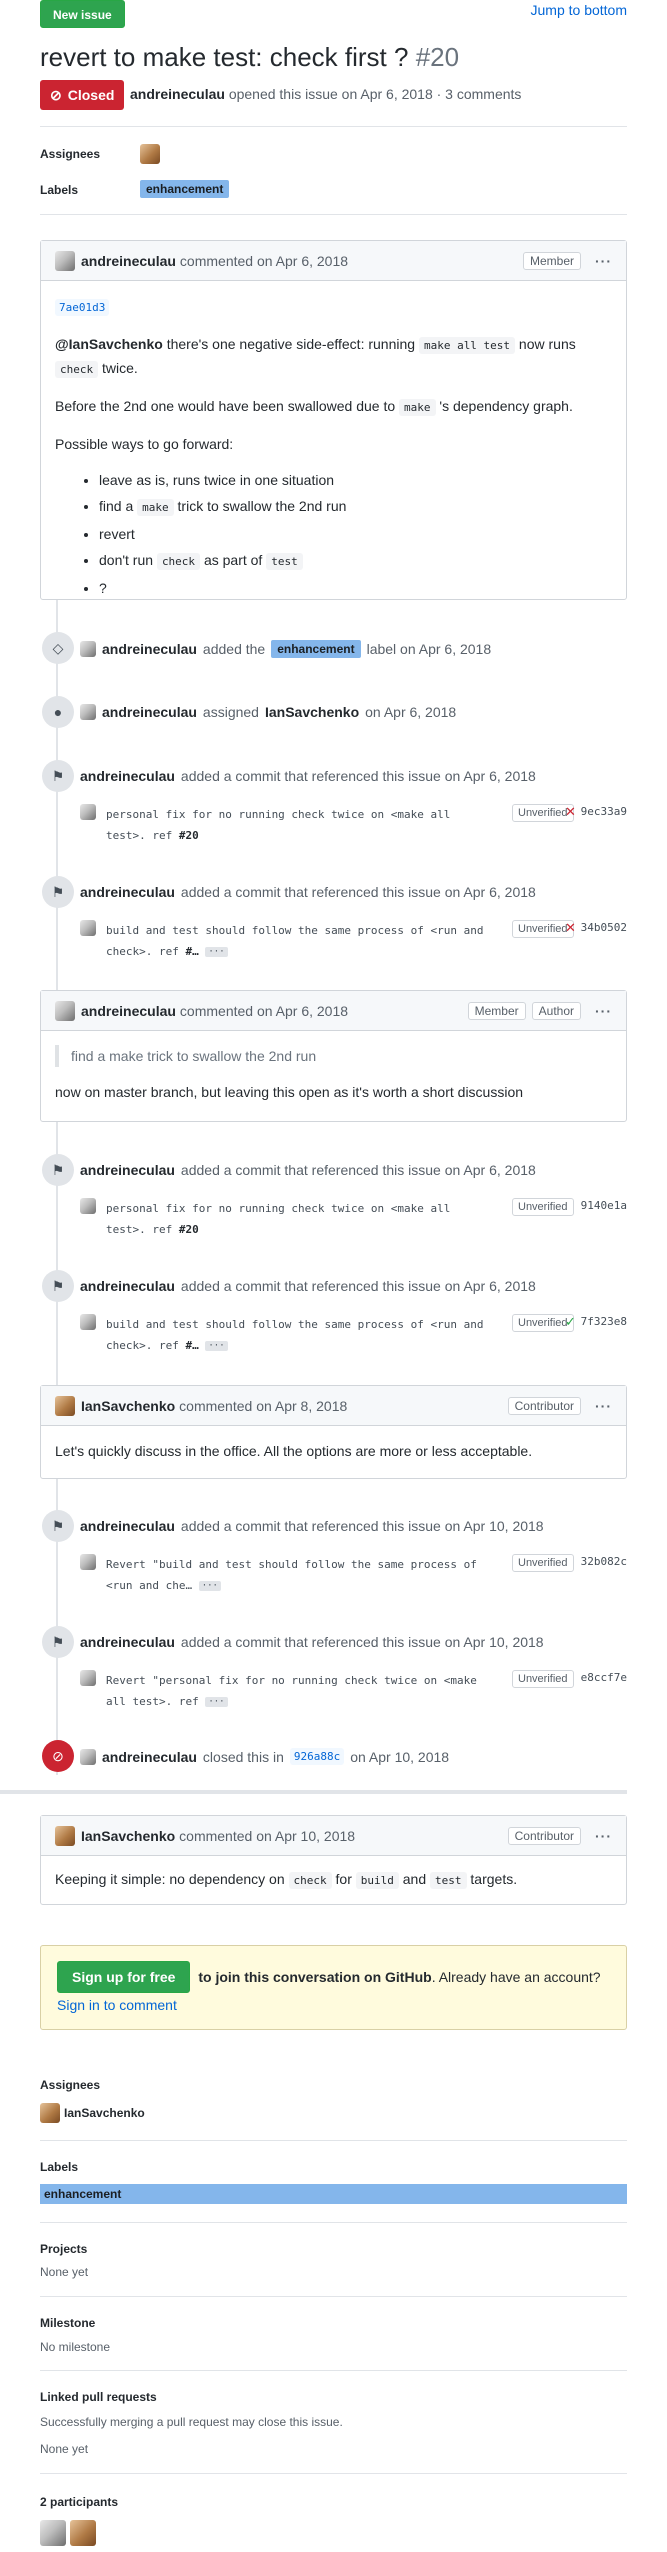  What do you see at coordinates (604, 927) in the screenshot?
I see `commit-sha: 34b0502` at bounding box center [604, 927].